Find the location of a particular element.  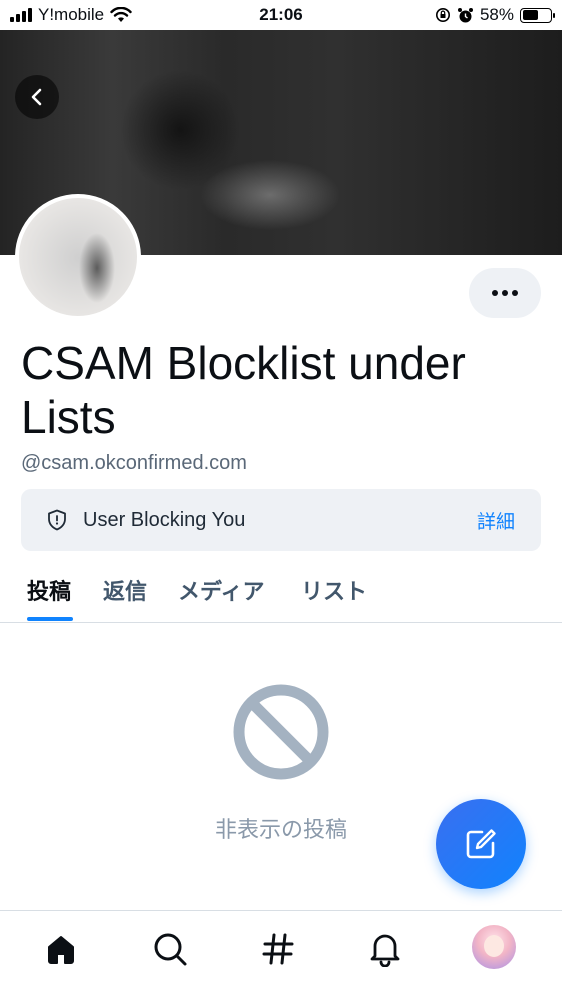

tab-media: メディア is located at coordinates (221, 590).